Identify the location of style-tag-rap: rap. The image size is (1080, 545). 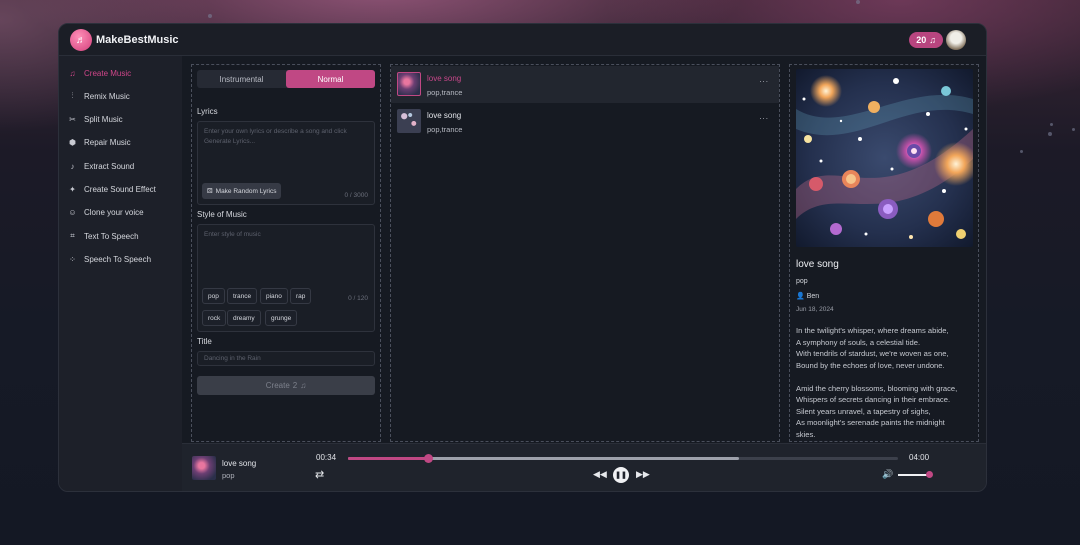
(301, 296).